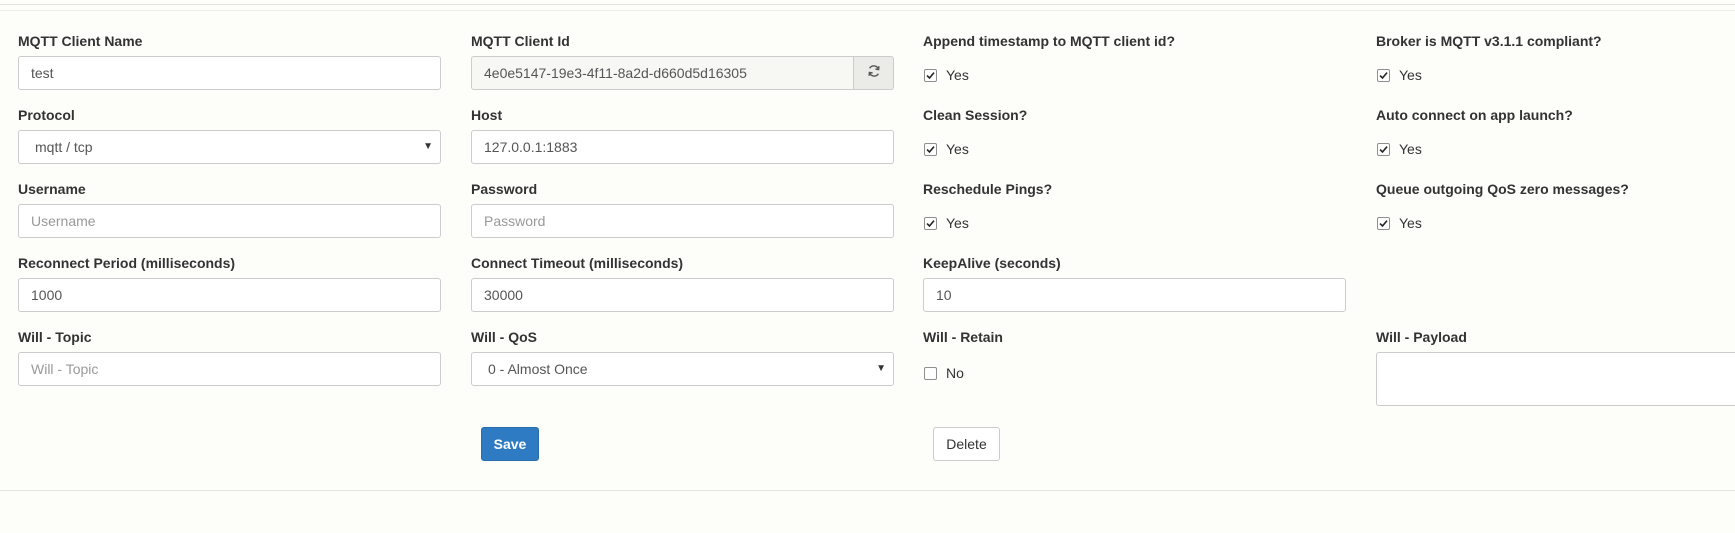 This screenshot has height=533, width=1735. What do you see at coordinates (957, 223) in the screenshot?
I see `reschedule-pings-option-label: Yes` at bounding box center [957, 223].